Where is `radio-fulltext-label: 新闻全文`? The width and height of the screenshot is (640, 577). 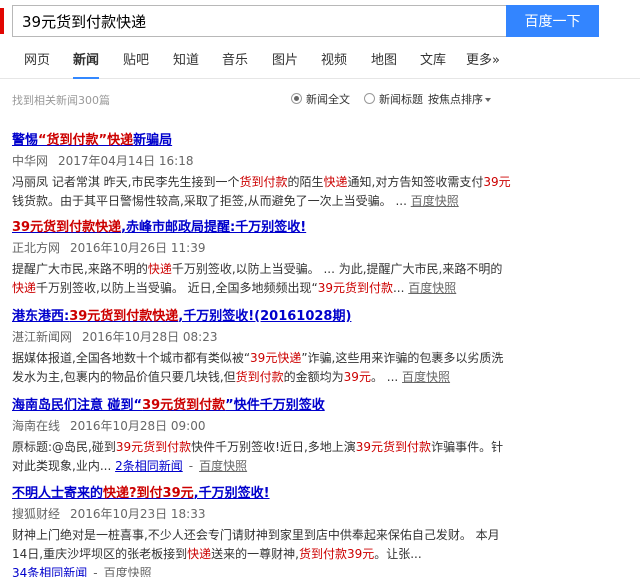 radio-fulltext-label: 新闻全文 is located at coordinates (328, 99).